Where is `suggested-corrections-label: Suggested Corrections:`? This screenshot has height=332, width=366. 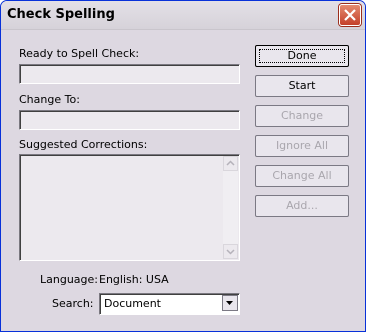
suggested-corrections-label: Suggested Corrections: is located at coordinates (83, 144).